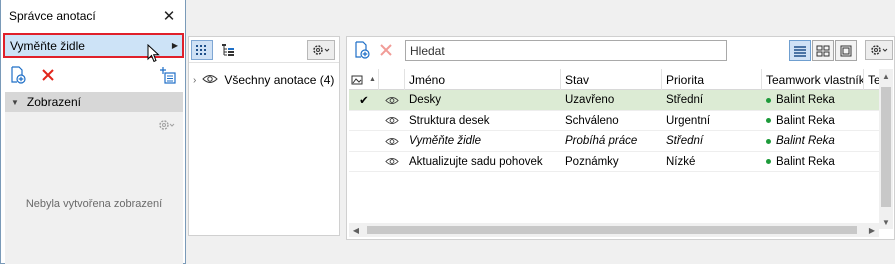 This screenshot has width=895, height=264. What do you see at coordinates (356, 230) in the screenshot?
I see `scroll-left-icon: ◀` at bounding box center [356, 230].